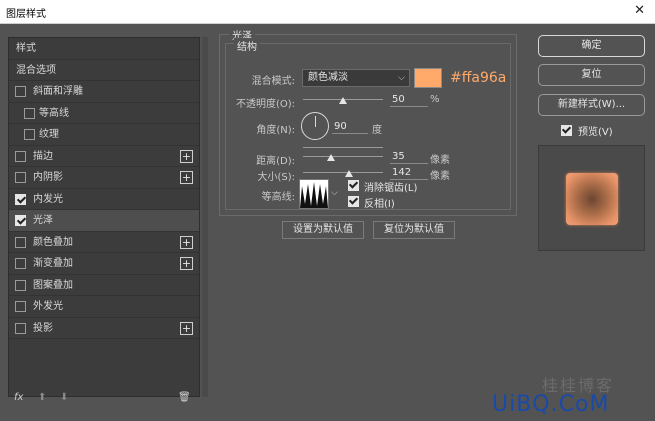  What do you see at coordinates (104, 113) in the screenshot?
I see `style-item: 等高线` at bounding box center [104, 113].